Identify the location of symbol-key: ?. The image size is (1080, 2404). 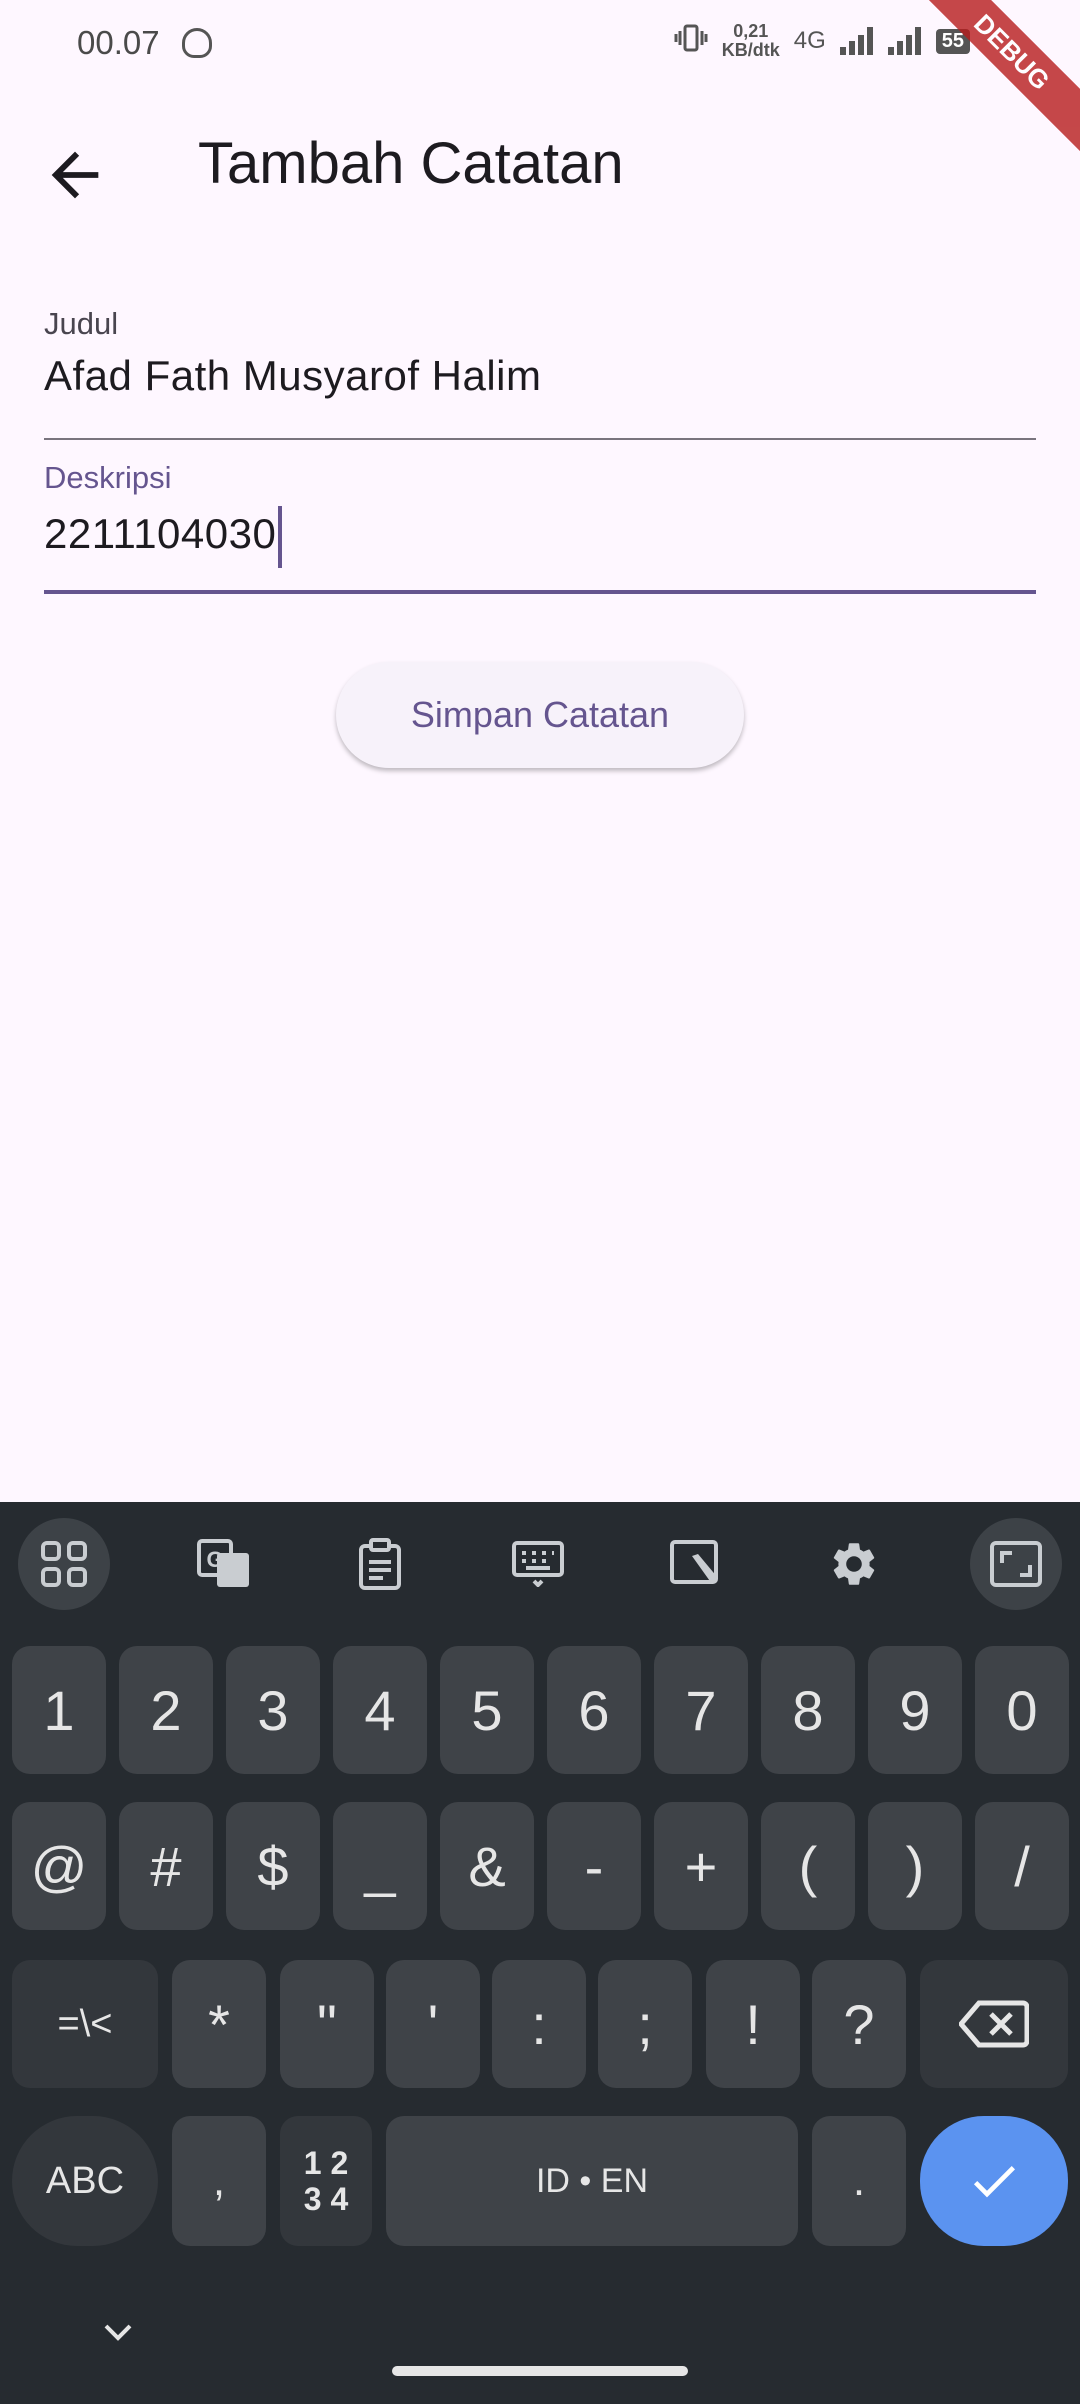
(859, 2024).